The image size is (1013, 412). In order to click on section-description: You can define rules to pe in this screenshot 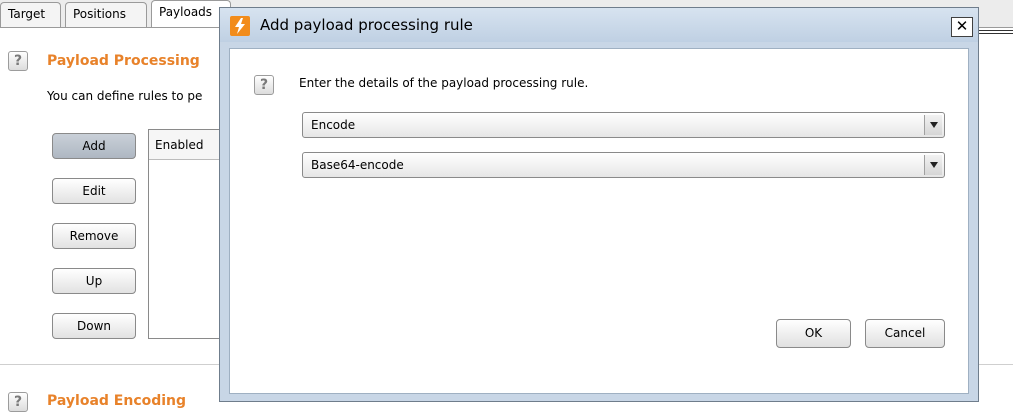, I will do `click(125, 96)`.